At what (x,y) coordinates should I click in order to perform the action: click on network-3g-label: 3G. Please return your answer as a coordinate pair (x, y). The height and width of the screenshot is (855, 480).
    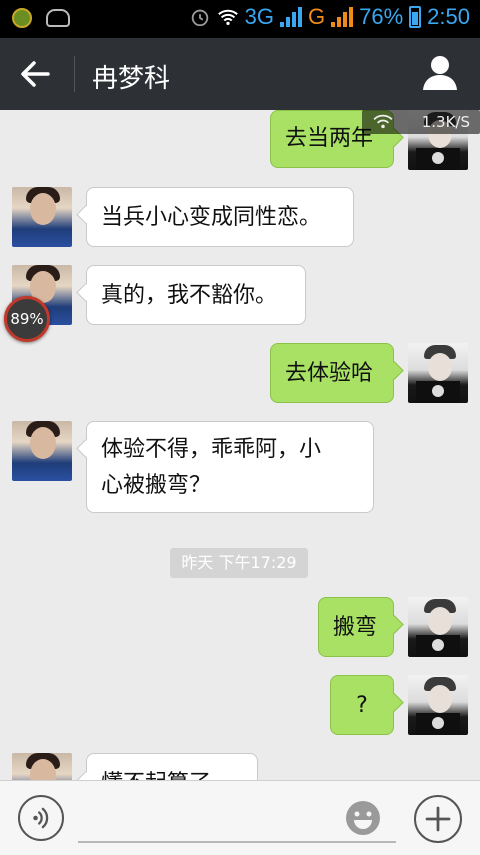
    Looking at the image, I should click on (259, 16).